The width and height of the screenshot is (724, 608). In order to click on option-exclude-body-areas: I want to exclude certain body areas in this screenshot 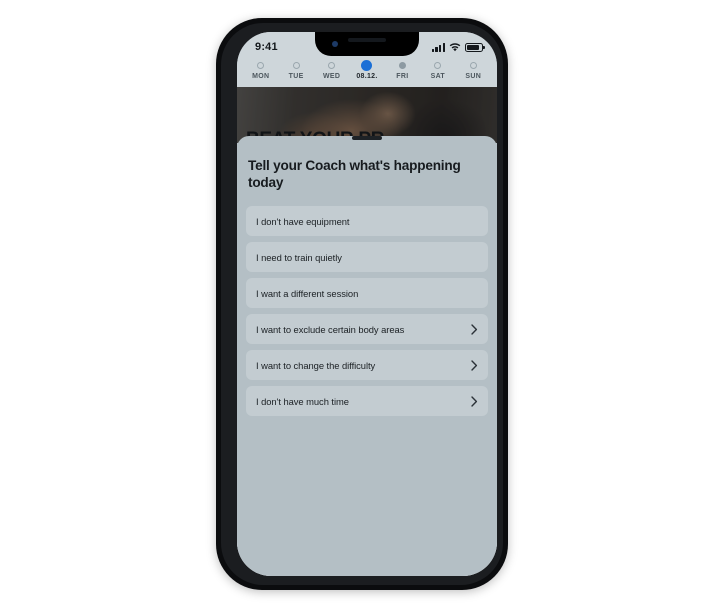, I will do `click(367, 329)`.